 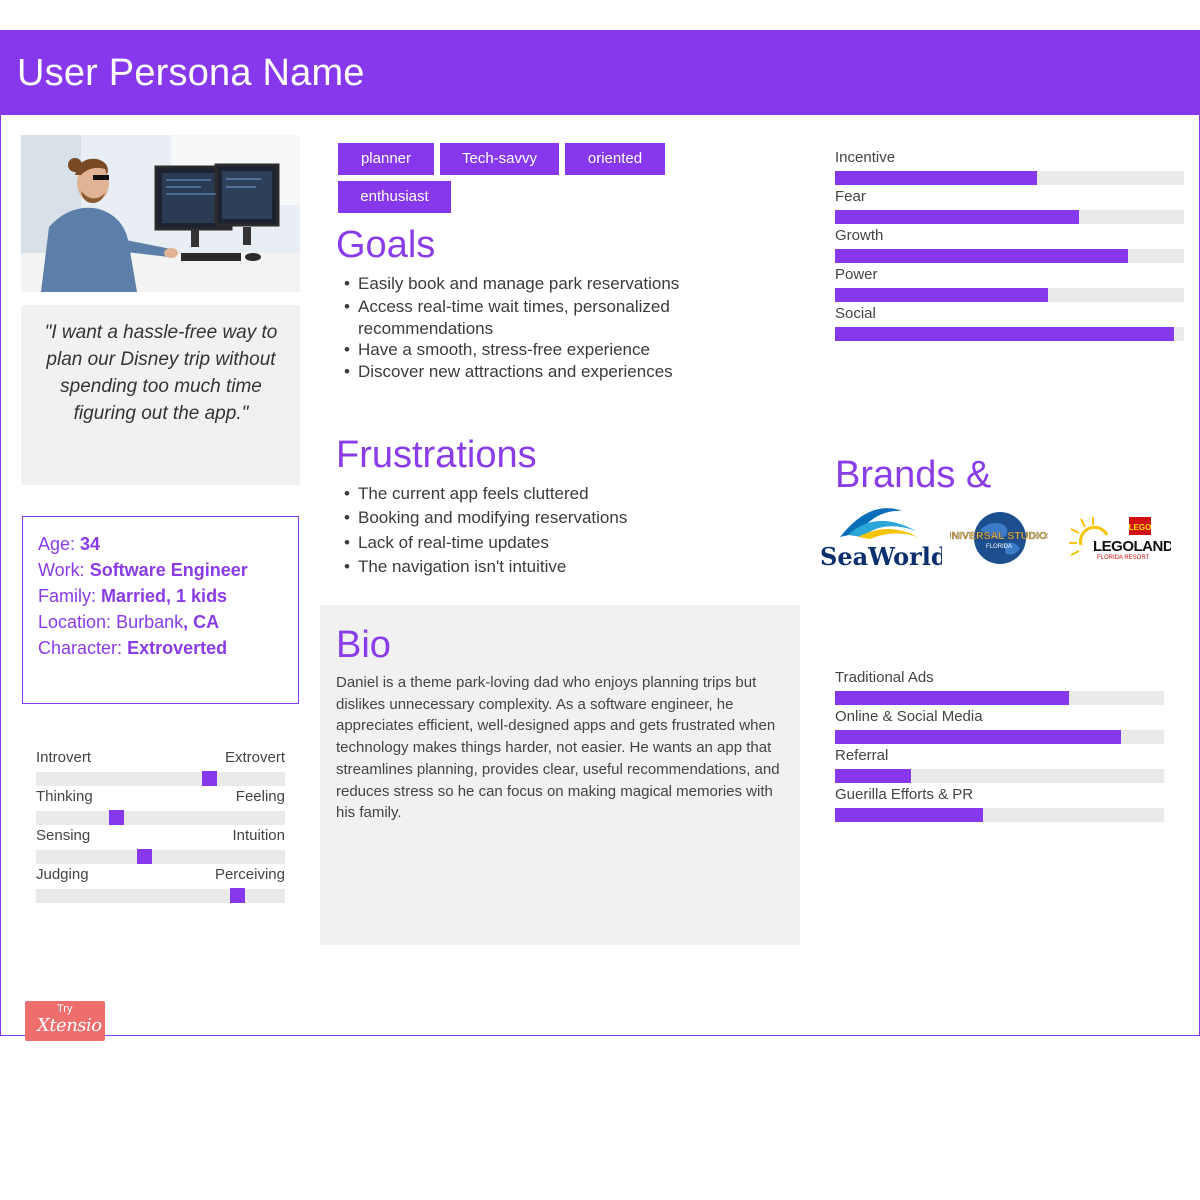 I want to click on judging-label: Judging, so click(x=62, y=874).